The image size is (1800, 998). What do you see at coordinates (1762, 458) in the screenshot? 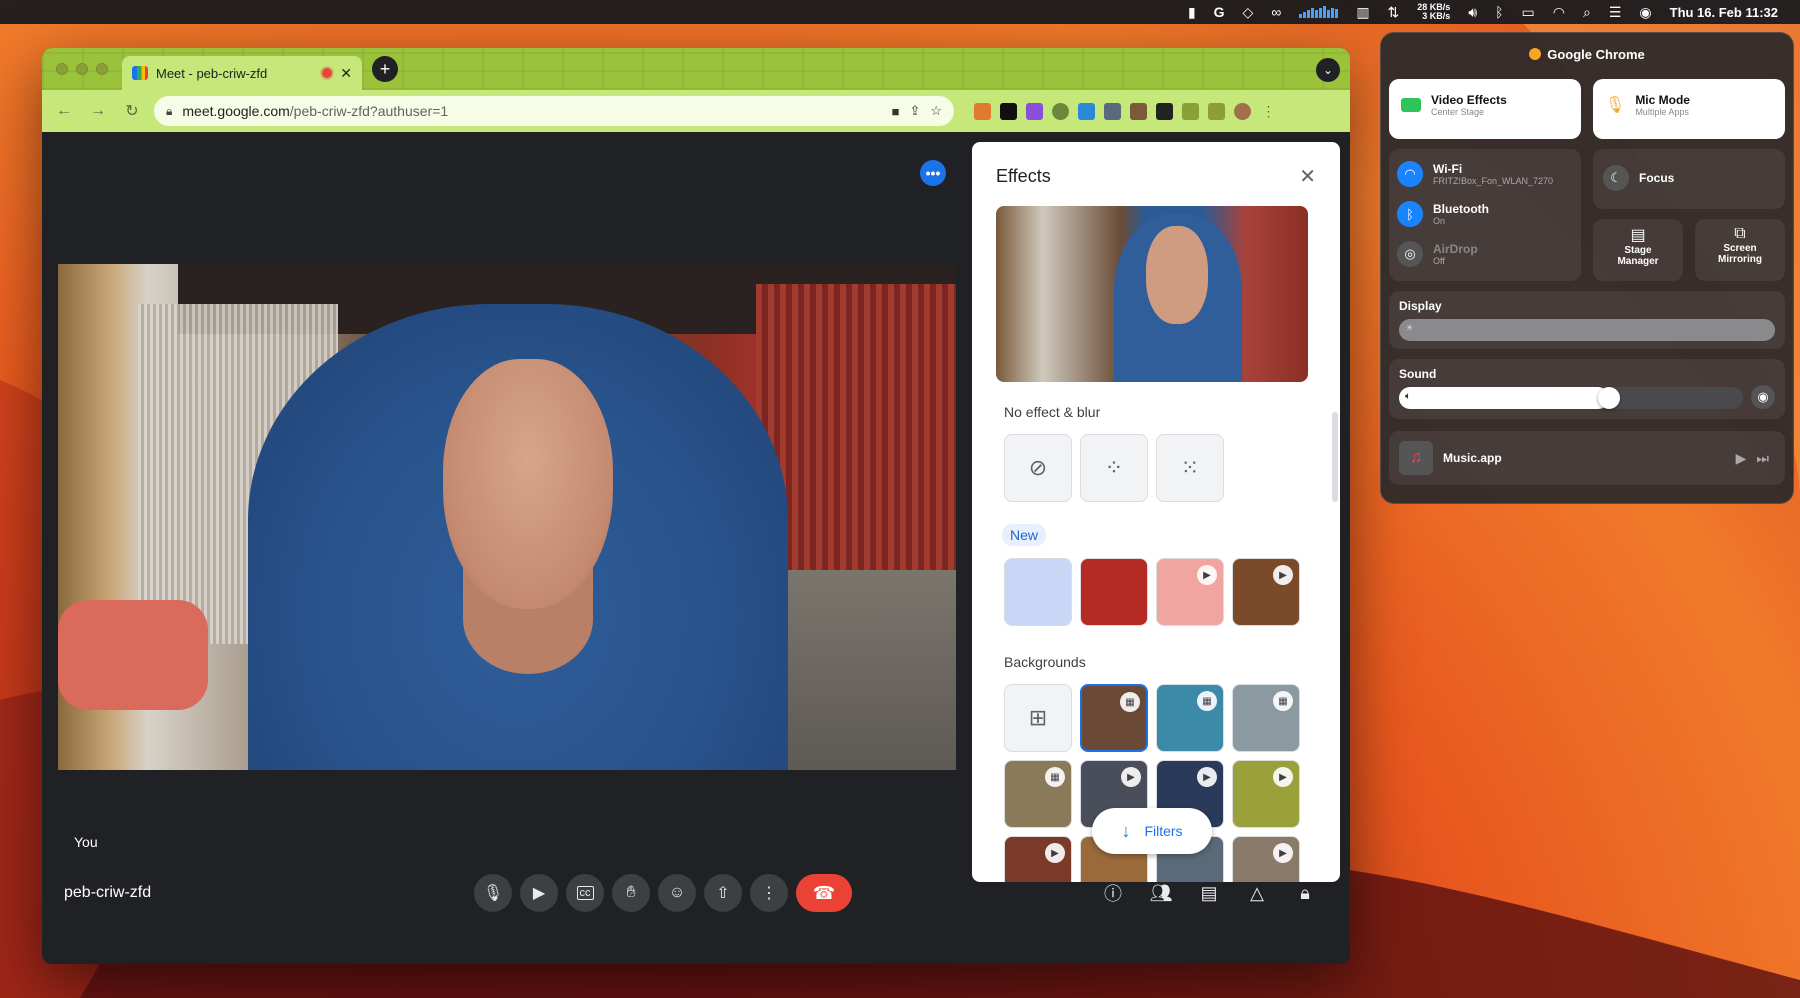
I see `skip-forward-icon: ⏭︎` at bounding box center [1762, 458].